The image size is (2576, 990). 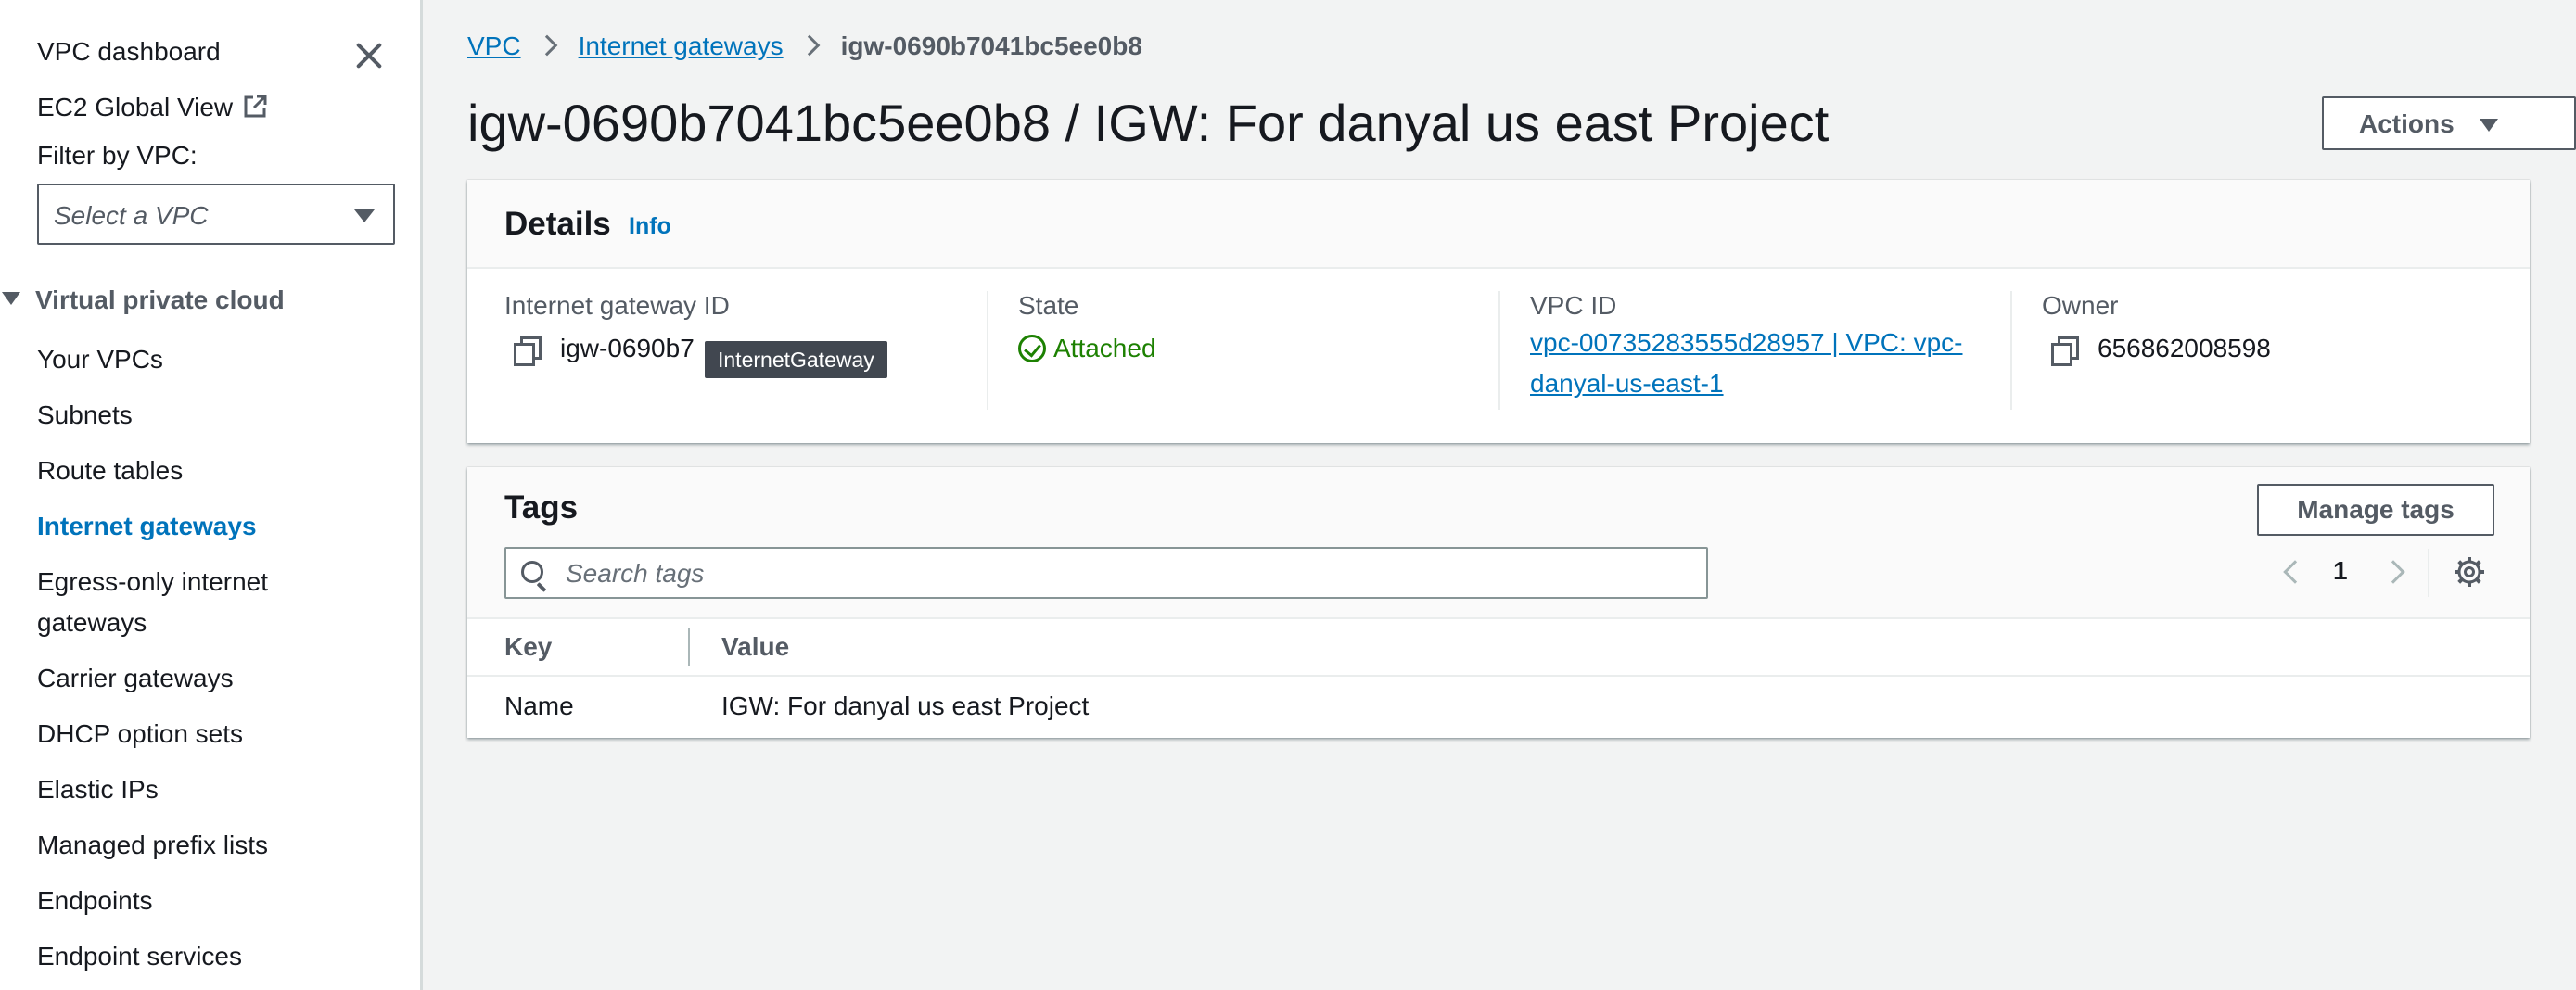 I want to click on breadcrumb-internet-gateways-link: Internet gateways, so click(x=682, y=46).